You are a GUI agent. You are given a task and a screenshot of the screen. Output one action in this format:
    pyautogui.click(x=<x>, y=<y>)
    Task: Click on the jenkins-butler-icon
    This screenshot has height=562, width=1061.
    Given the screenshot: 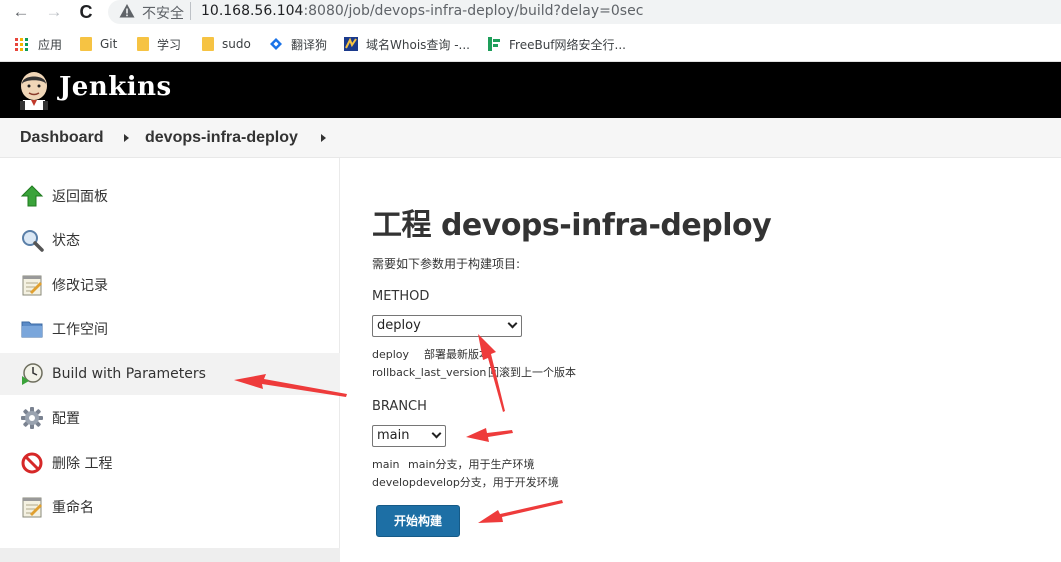 What is the action you would take?
    pyautogui.click(x=34, y=90)
    